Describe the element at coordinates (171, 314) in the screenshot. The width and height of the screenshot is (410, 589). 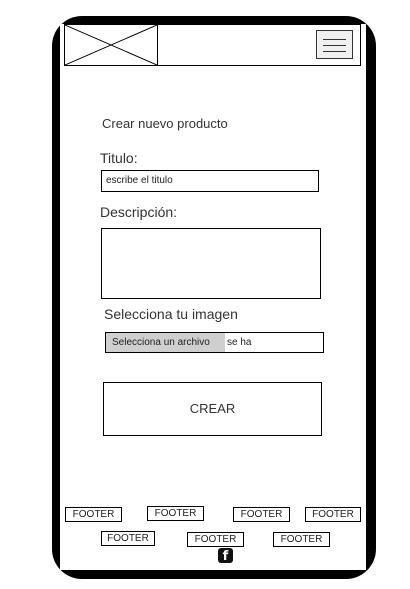
I see `image-label: Selecciona tu imagen` at that location.